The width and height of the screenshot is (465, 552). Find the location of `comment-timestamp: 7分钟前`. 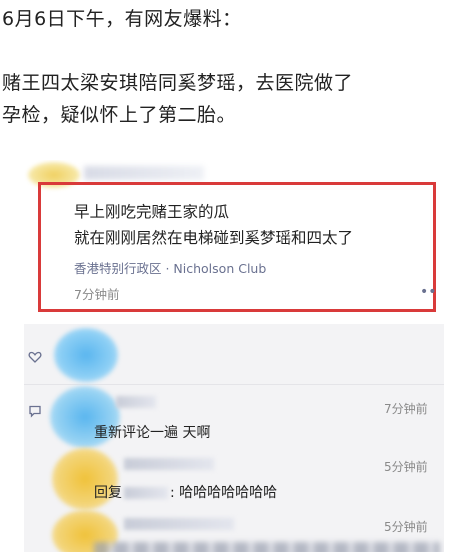

comment-timestamp: 7分钟前 is located at coordinates (406, 409).